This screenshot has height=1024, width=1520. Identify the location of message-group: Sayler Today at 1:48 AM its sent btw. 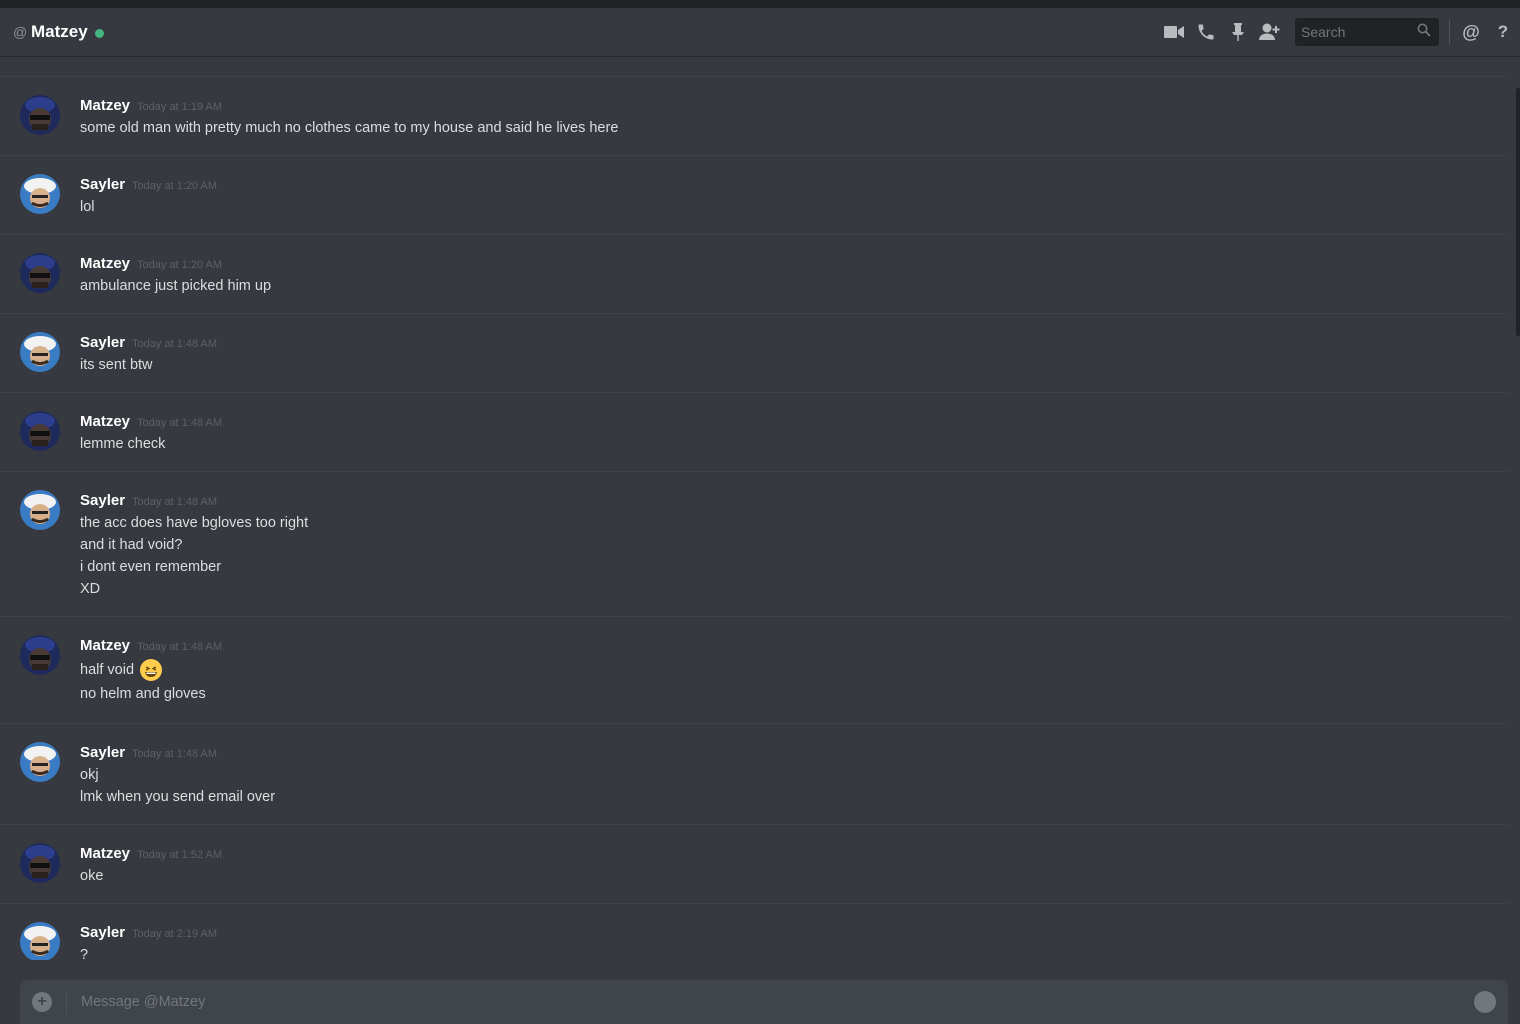
(754, 352).